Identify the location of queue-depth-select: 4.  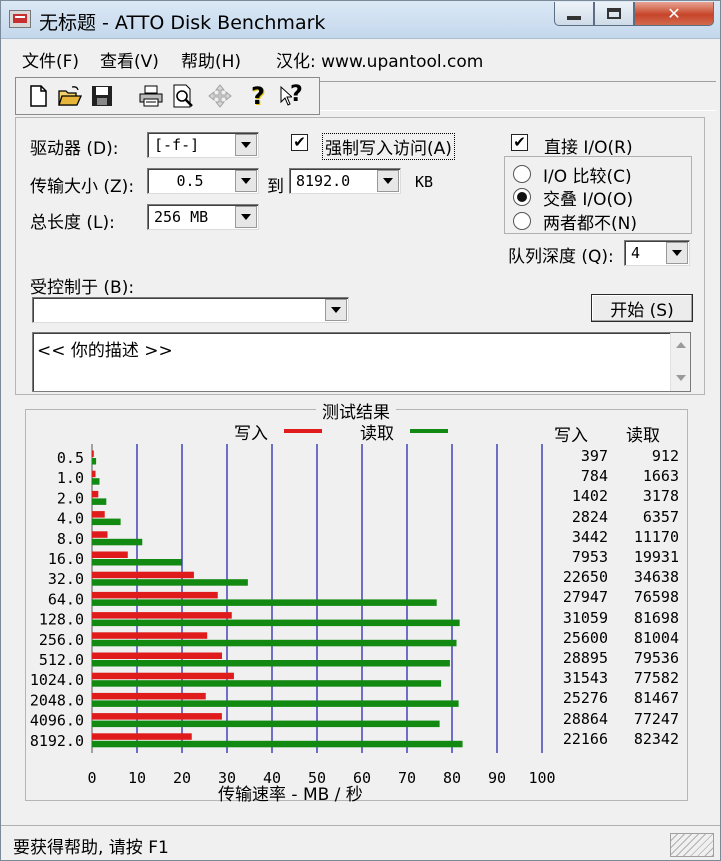
(657, 253).